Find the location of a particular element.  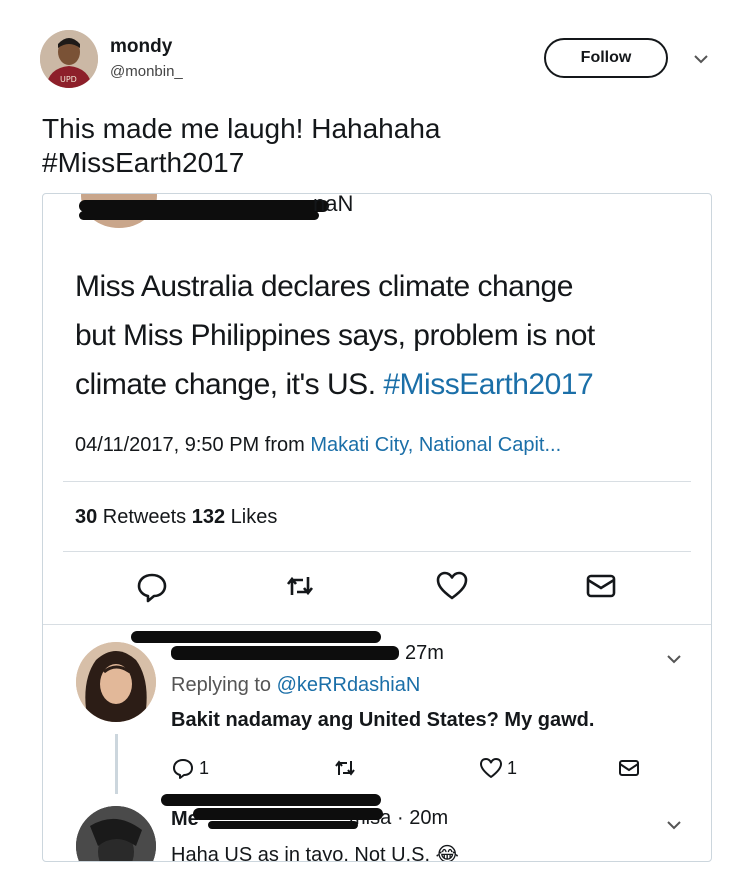

author-handle: @monbin_ is located at coordinates (146, 71).